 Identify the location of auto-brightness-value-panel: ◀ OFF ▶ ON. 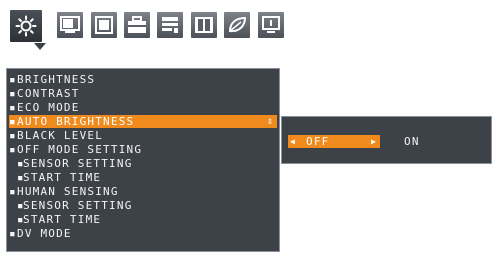
(386, 140).